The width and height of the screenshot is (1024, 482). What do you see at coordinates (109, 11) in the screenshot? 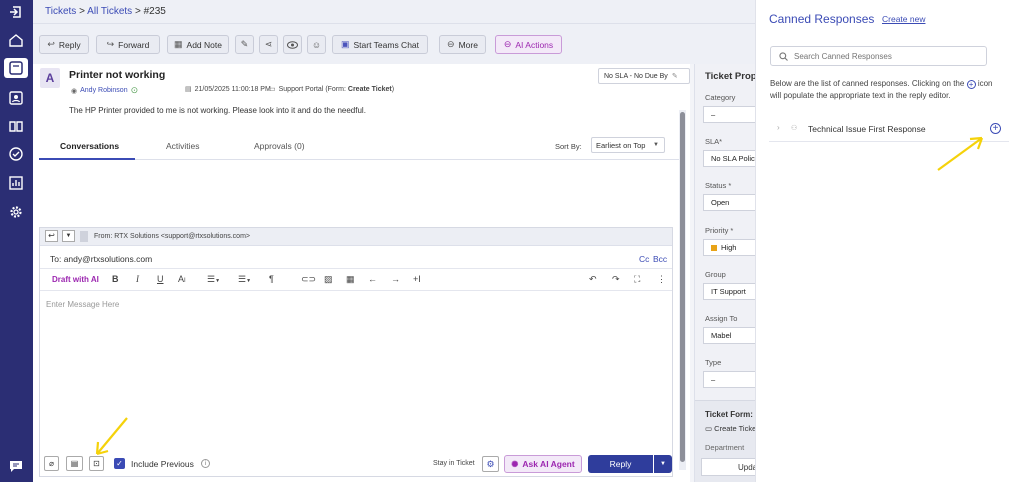
I see `breadcrumb-all-tickets: All Tickets` at bounding box center [109, 11].